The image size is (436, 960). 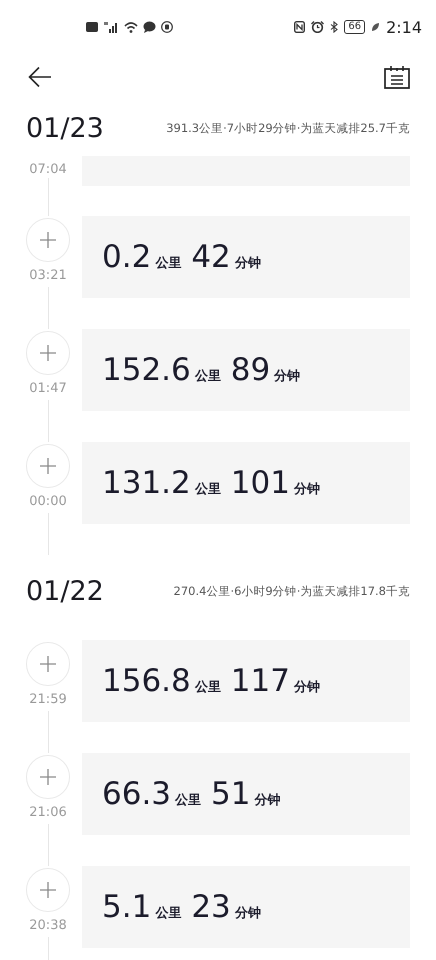 What do you see at coordinates (260, 483) in the screenshot?
I see `duration-value: 101` at bounding box center [260, 483].